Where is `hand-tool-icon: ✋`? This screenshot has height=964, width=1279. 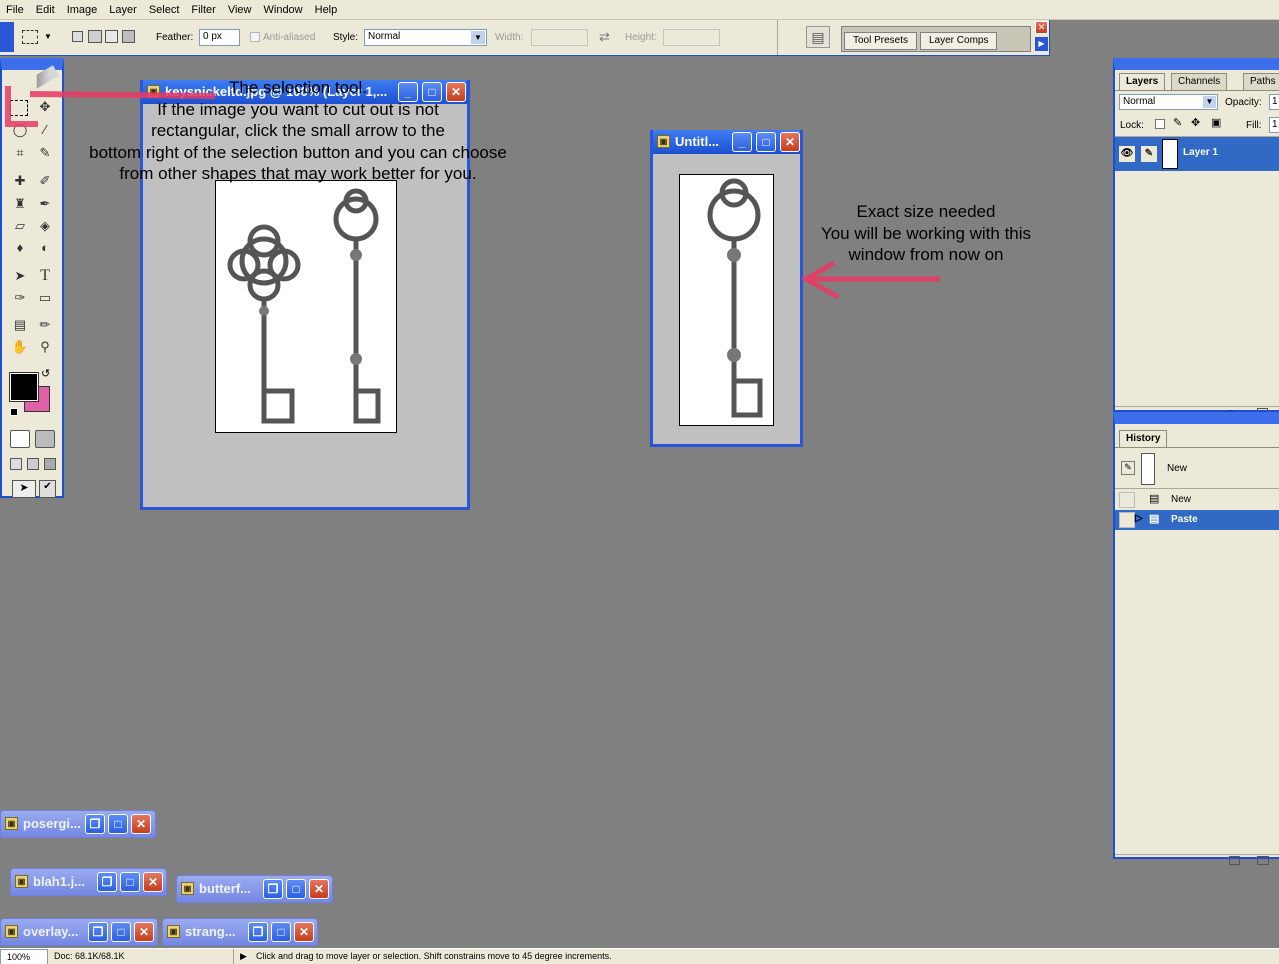 hand-tool-icon: ✋ is located at coordinates (20, 347).